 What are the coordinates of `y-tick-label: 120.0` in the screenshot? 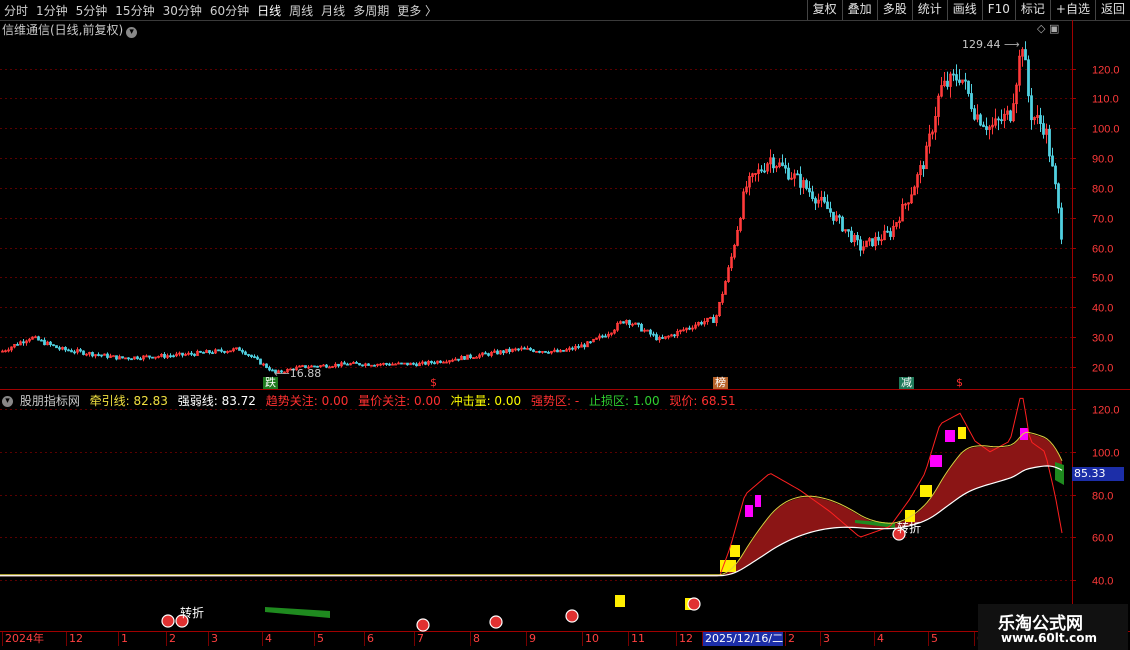 It's located at (1106, 411).